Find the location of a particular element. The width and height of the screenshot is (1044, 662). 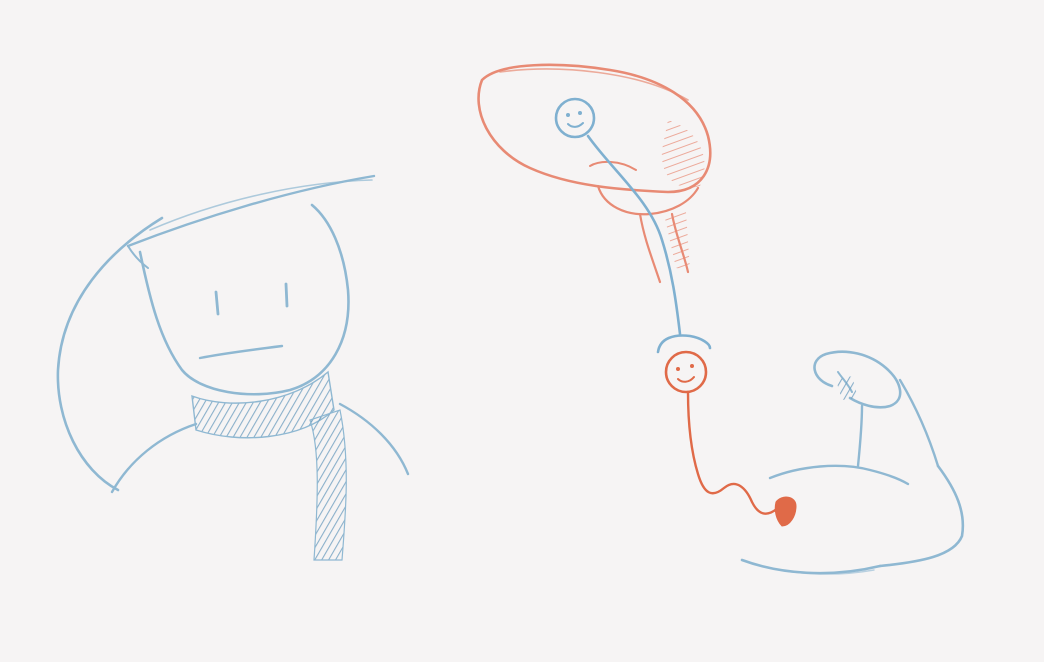

upper-neuron-smile is located at coordinates (575, 125).